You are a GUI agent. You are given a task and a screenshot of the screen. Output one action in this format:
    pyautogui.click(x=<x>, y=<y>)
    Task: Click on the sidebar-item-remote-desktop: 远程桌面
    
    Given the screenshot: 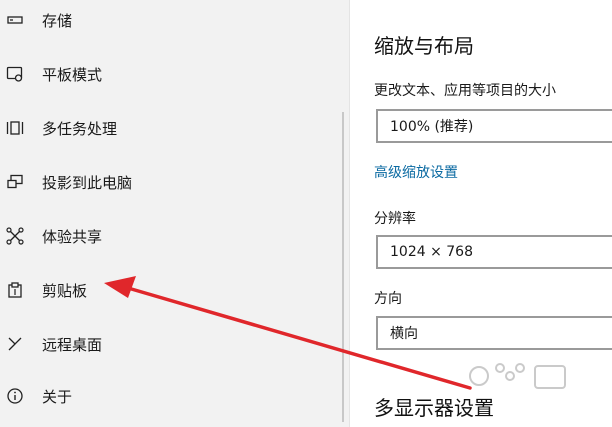 What is the action you would take?
    pyautogui.click(x=165, y=344)
    